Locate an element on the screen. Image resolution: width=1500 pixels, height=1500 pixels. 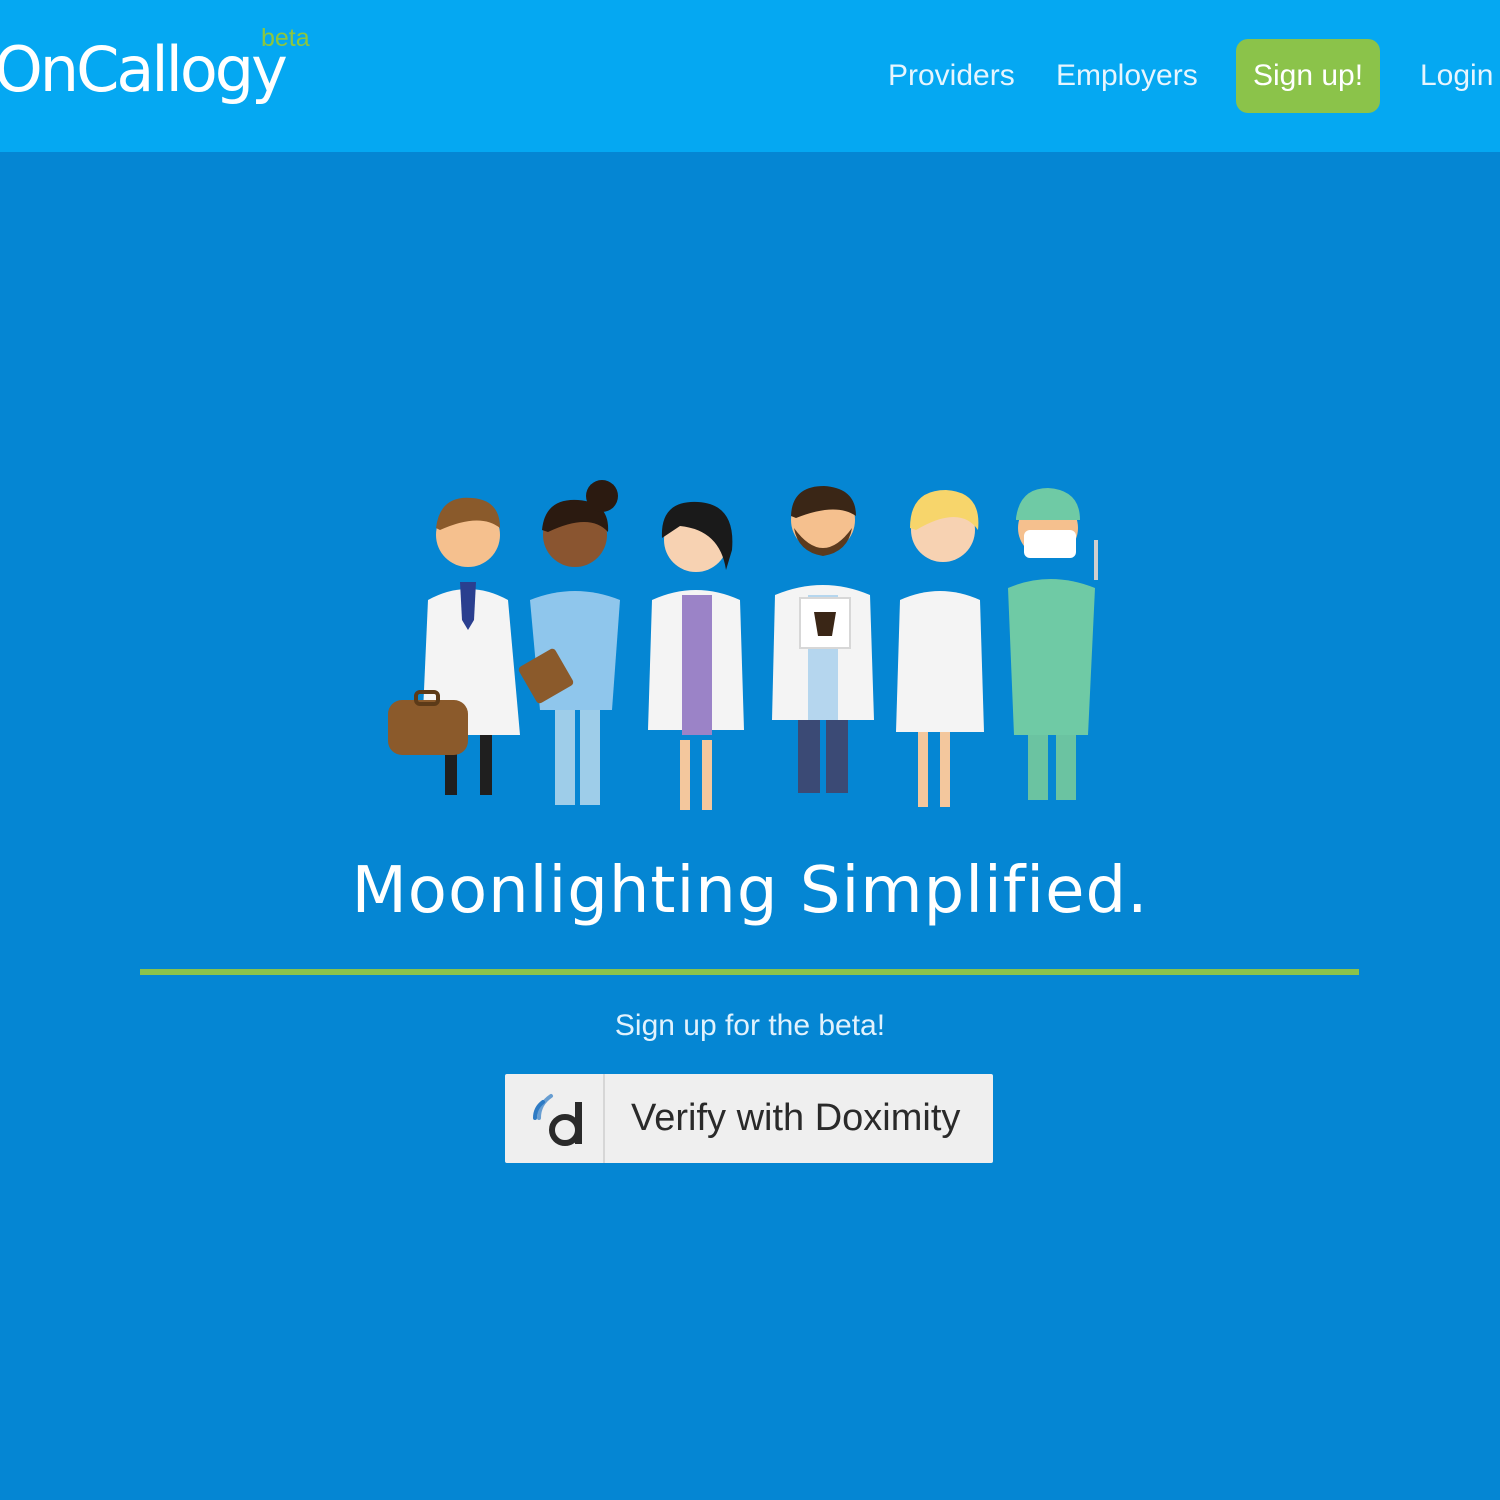
medical-team-illustration is located at coordinates (743, 645).